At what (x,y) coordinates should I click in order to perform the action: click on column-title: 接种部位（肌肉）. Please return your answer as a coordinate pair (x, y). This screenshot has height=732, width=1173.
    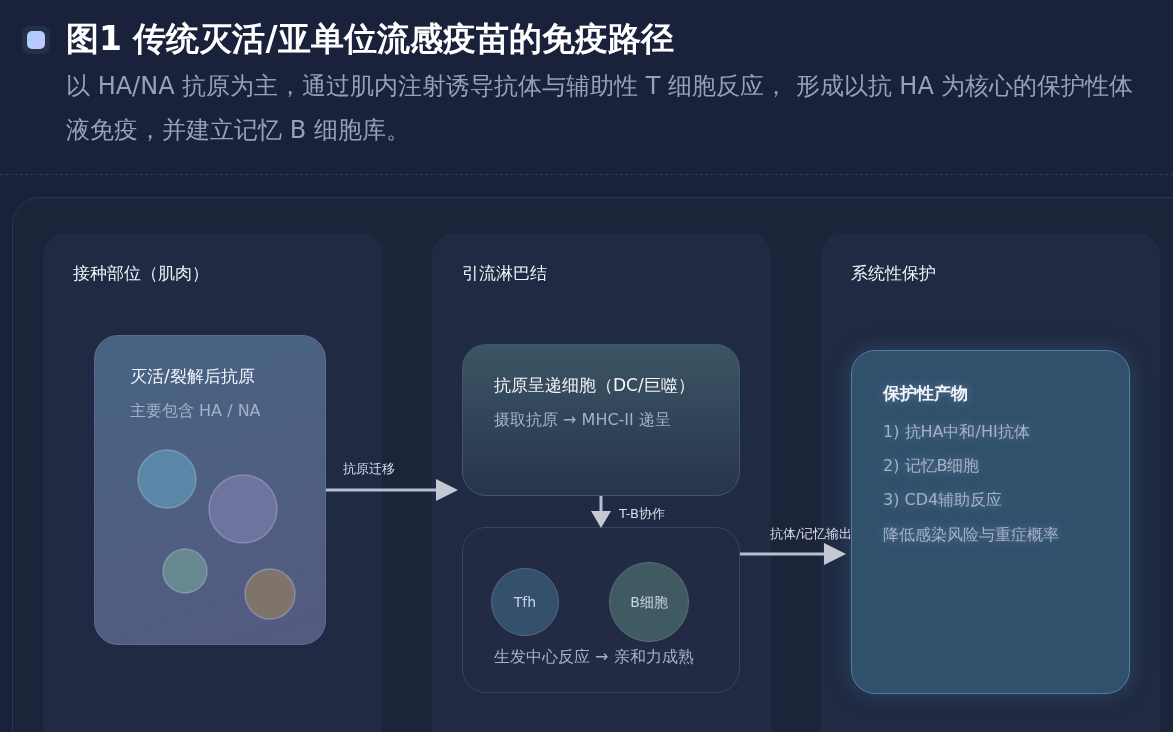
    Looking at the image, I should click on (141, 273).